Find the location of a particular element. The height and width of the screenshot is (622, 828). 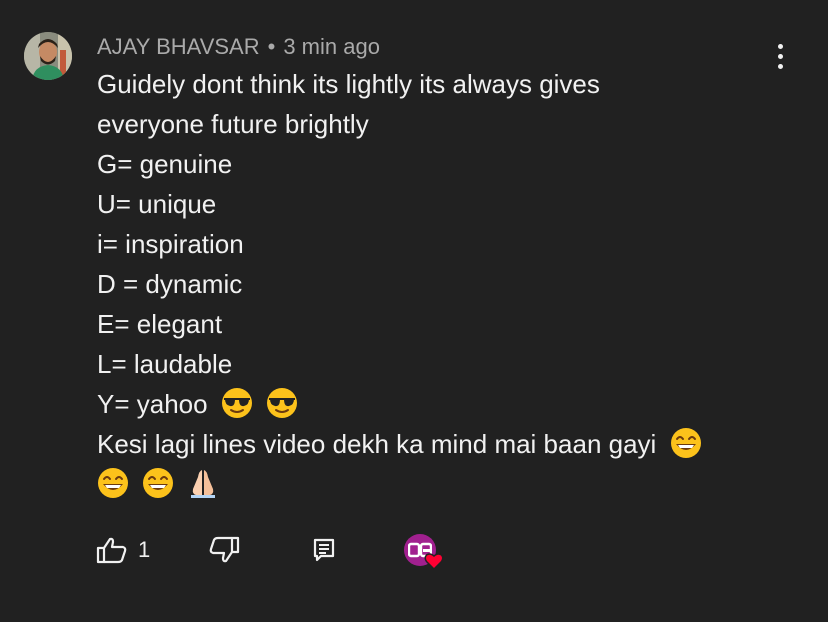

comment-line: U= unique is located at coordinates (157, 204).